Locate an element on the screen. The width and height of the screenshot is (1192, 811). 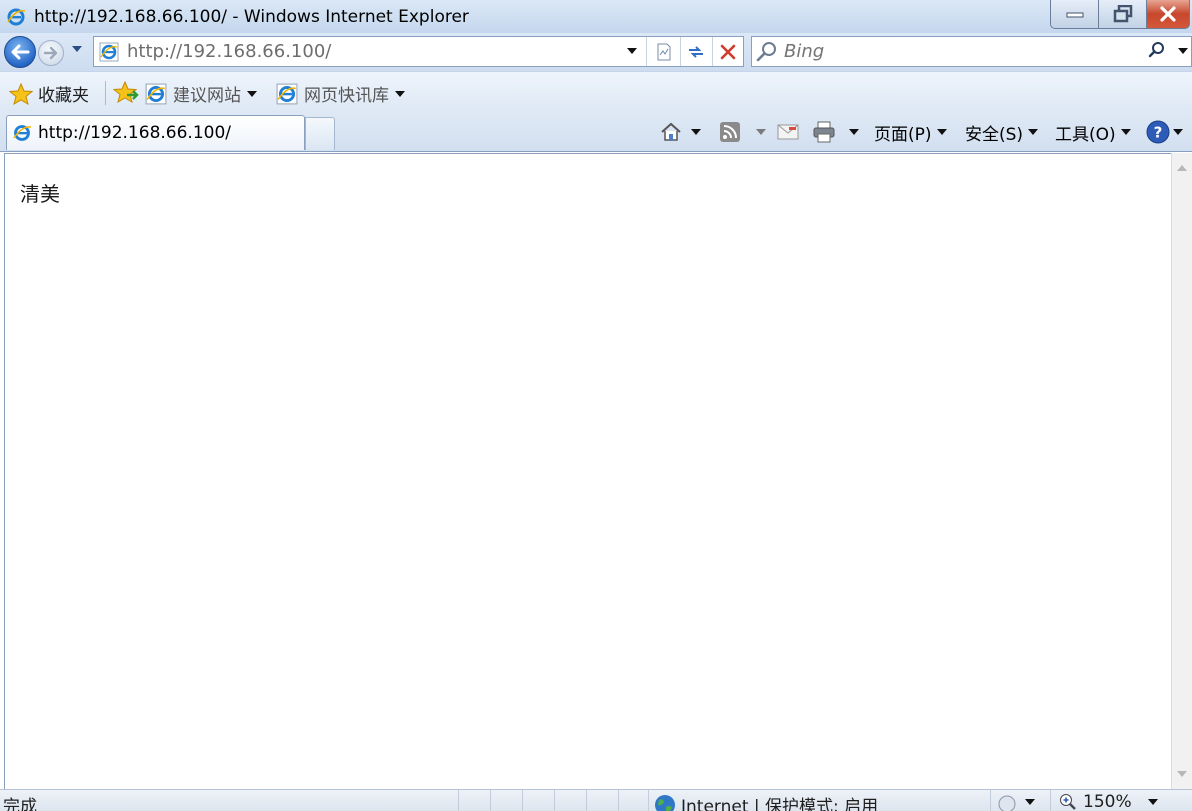
favorites-star-icon is located at coordinates (21, 93).